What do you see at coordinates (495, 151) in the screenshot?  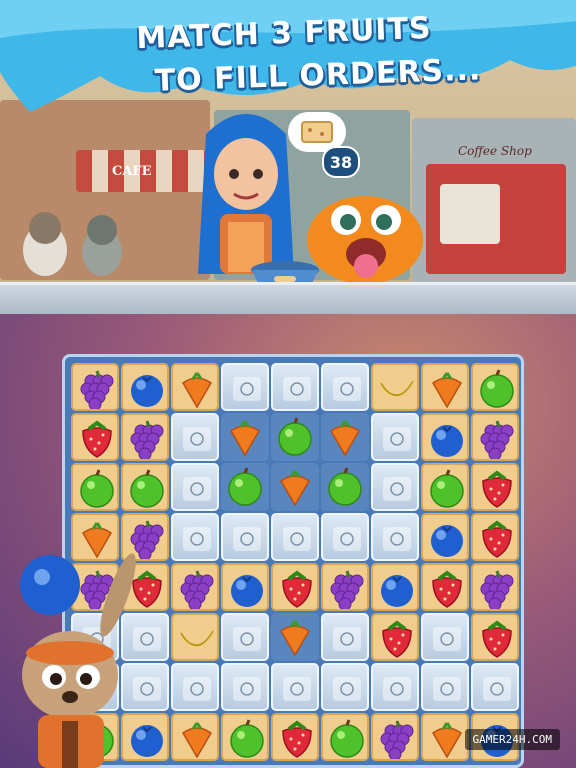 I see `coffee-shop-sign: Coffee Shop` at bounding box center [495, 151].